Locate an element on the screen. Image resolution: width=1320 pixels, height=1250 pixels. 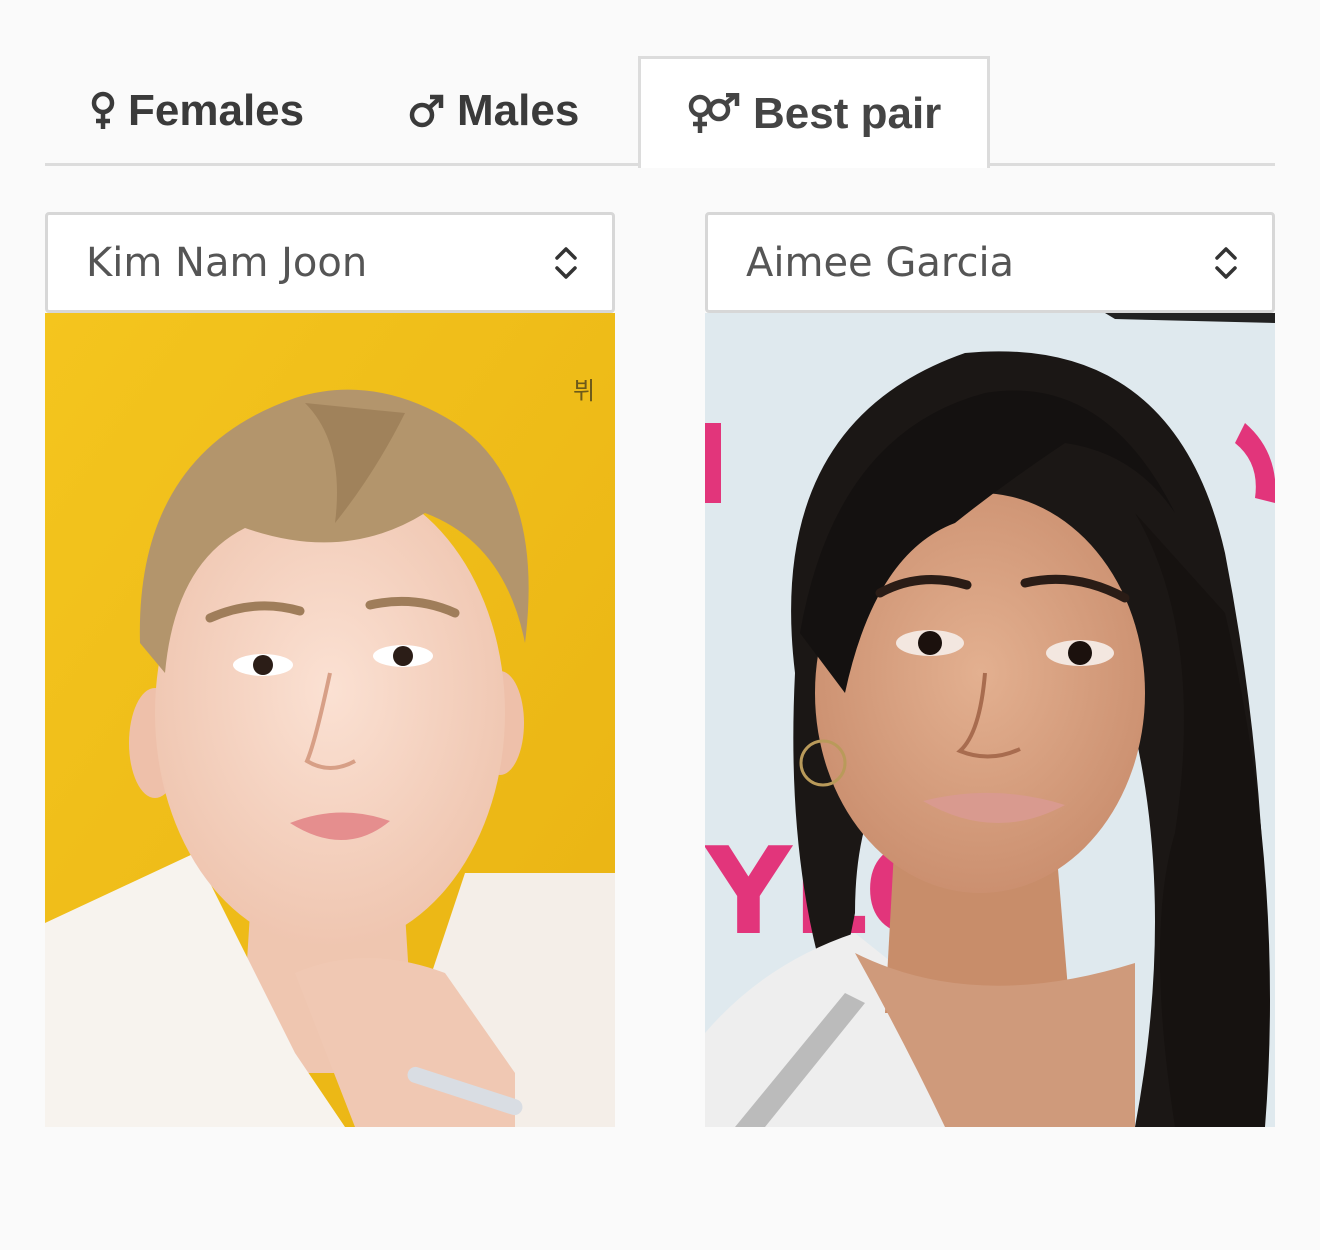
tab-males: Males is located at coordinates (494, 111).